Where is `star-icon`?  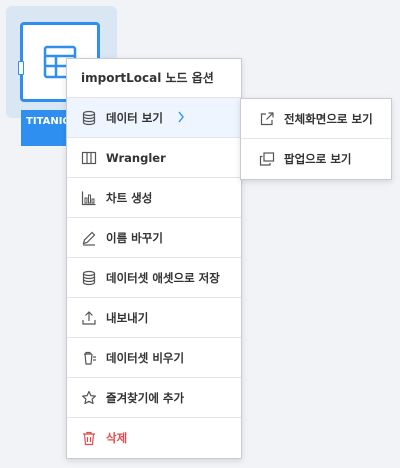 star-icon is located at coordinates (89, 397).